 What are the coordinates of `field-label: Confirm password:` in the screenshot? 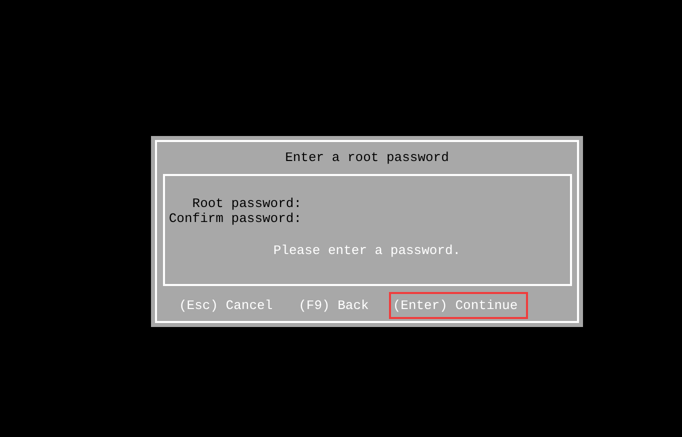 It's located at (235, 218).